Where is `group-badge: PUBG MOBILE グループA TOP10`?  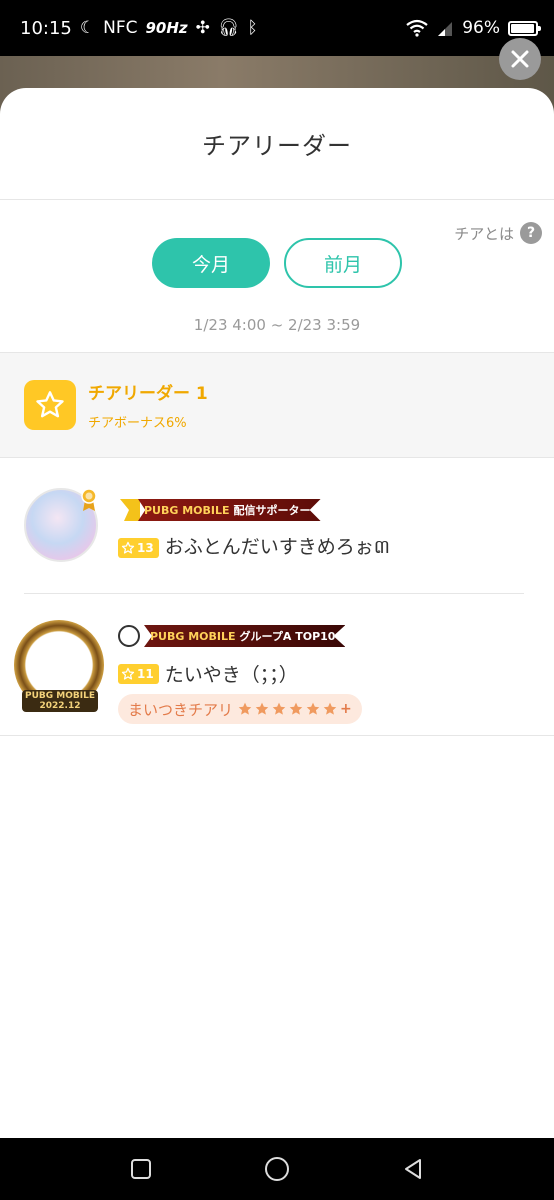 group-badge: PUBG MOBILE グループA TOP10 is located at coordinates (232, 636).